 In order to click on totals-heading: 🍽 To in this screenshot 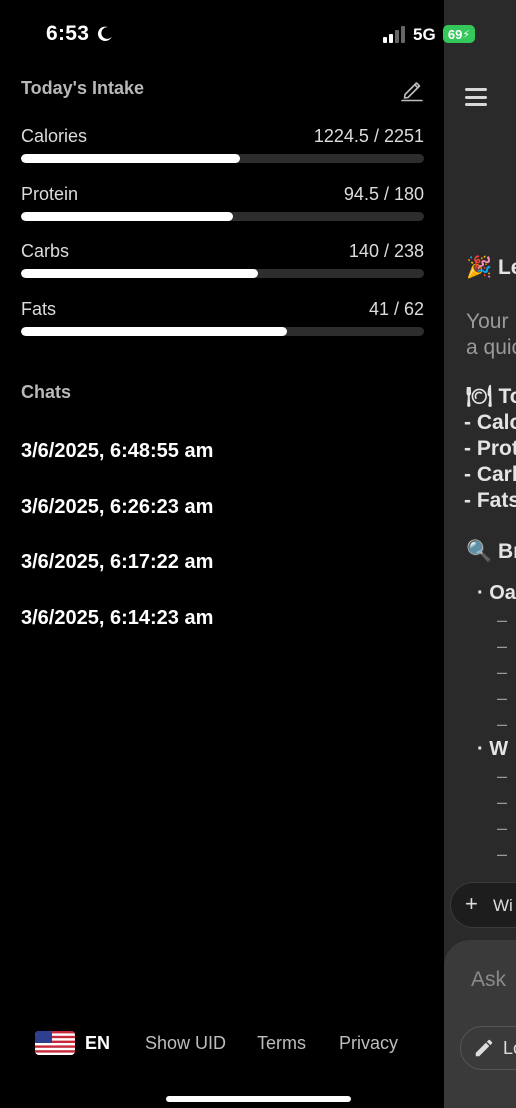, I will do `click(491, 396)`.